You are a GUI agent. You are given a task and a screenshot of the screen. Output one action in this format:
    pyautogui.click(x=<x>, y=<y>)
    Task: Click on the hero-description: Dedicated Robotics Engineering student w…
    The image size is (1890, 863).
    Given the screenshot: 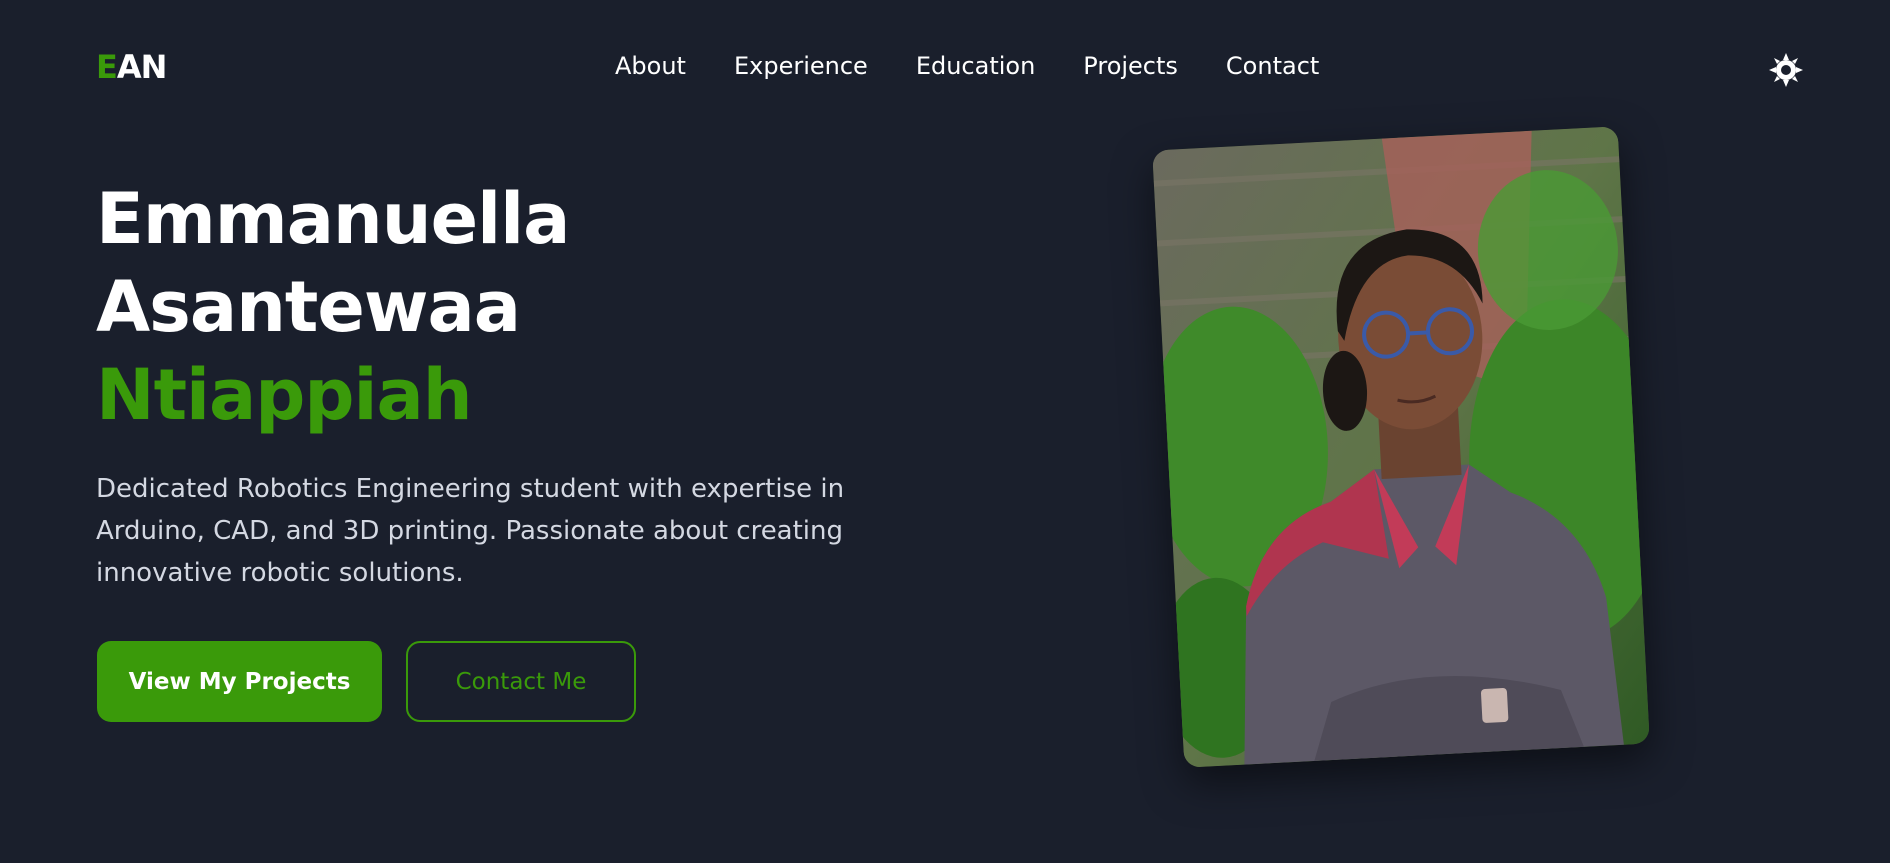 What is the action you would take?
    pyautogui.click(x=470, y=531)
    